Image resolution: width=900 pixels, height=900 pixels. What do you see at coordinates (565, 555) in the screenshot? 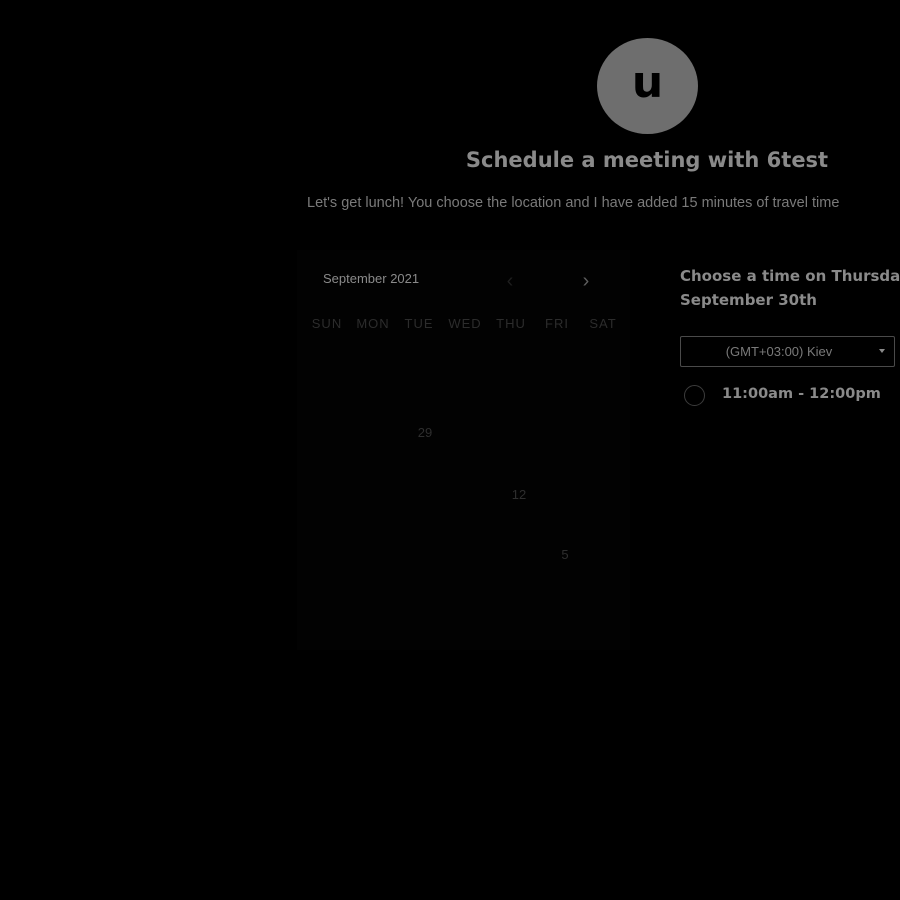
I see `calendar-day: 5` at bounding box center [565, 555].